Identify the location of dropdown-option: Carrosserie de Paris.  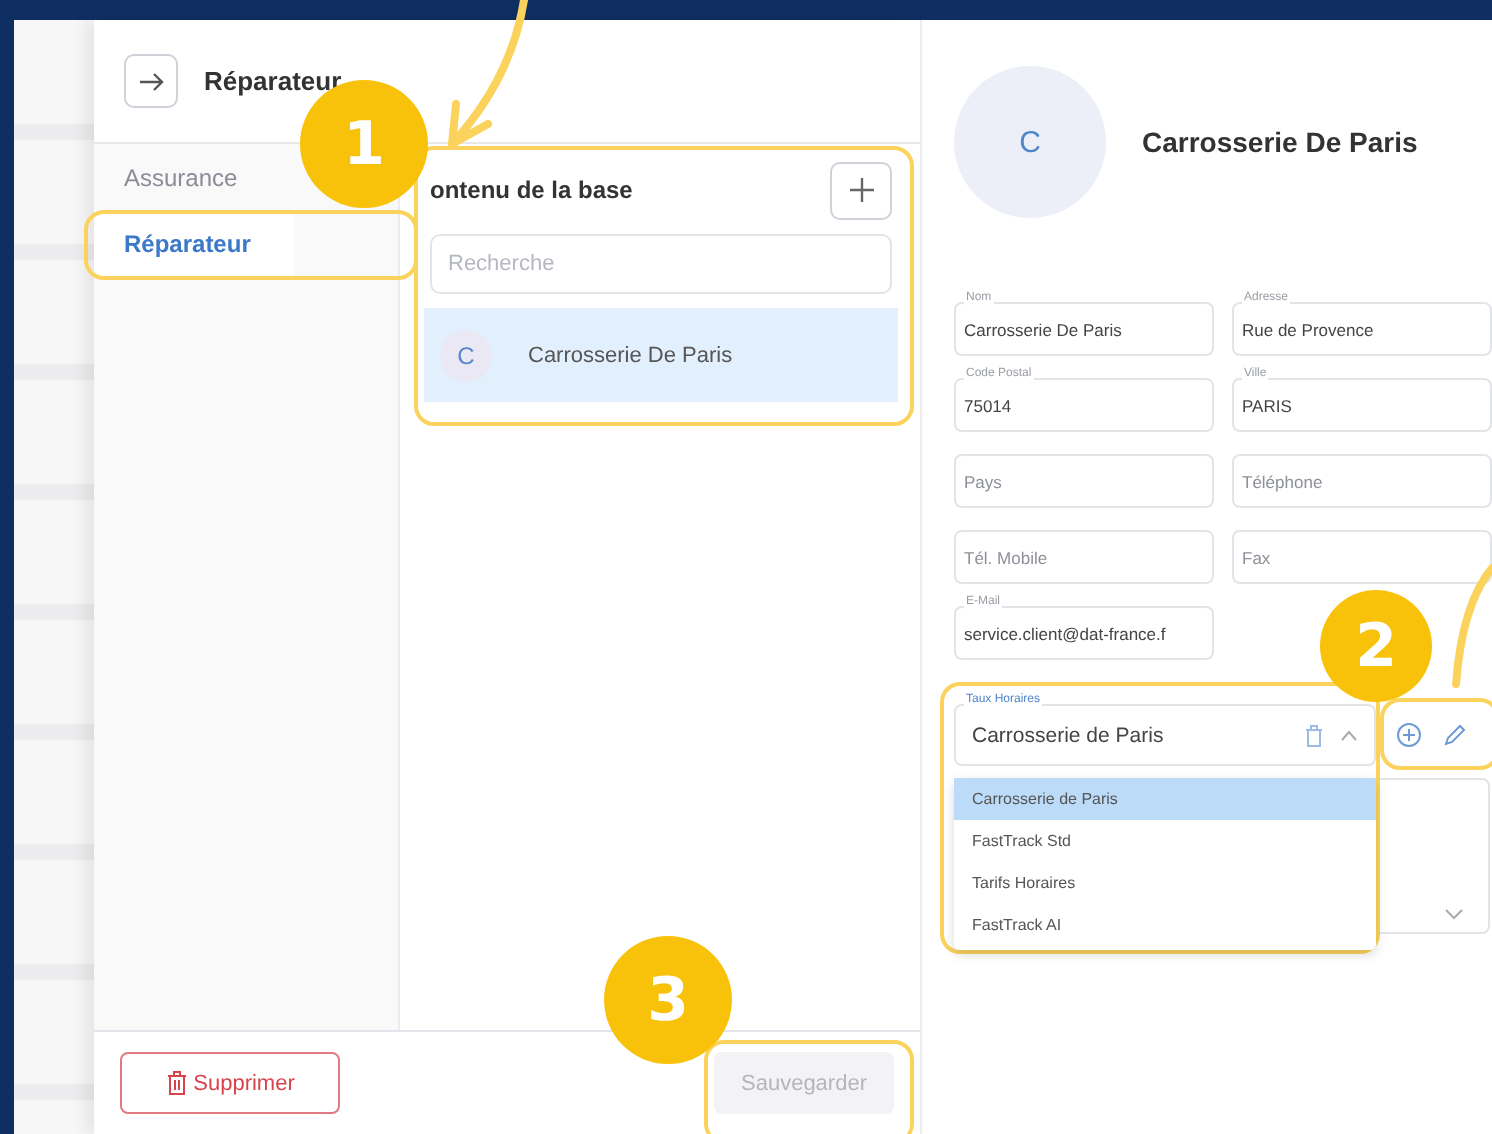
(1165, 799).